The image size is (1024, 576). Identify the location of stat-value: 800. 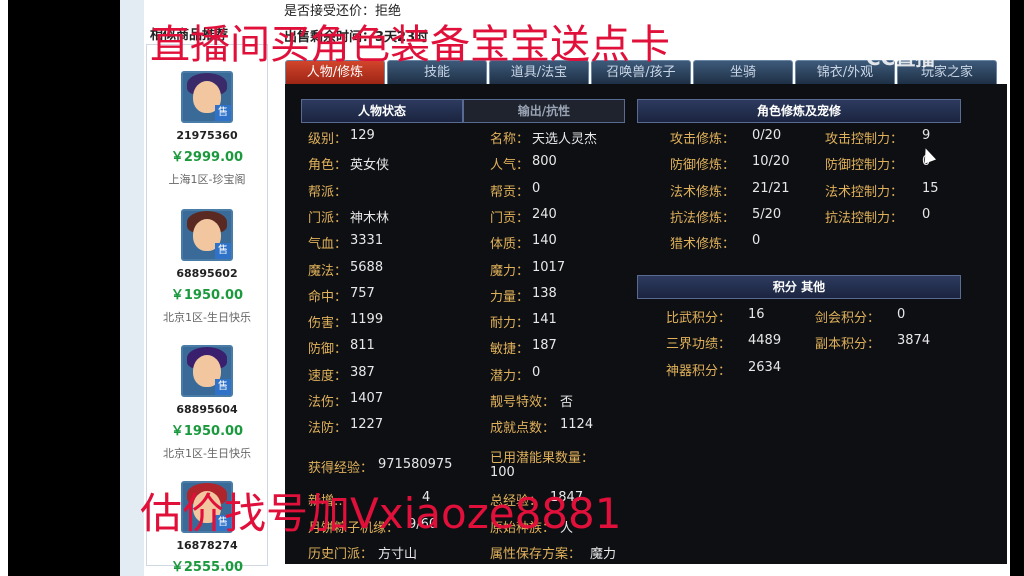
(544, 162).